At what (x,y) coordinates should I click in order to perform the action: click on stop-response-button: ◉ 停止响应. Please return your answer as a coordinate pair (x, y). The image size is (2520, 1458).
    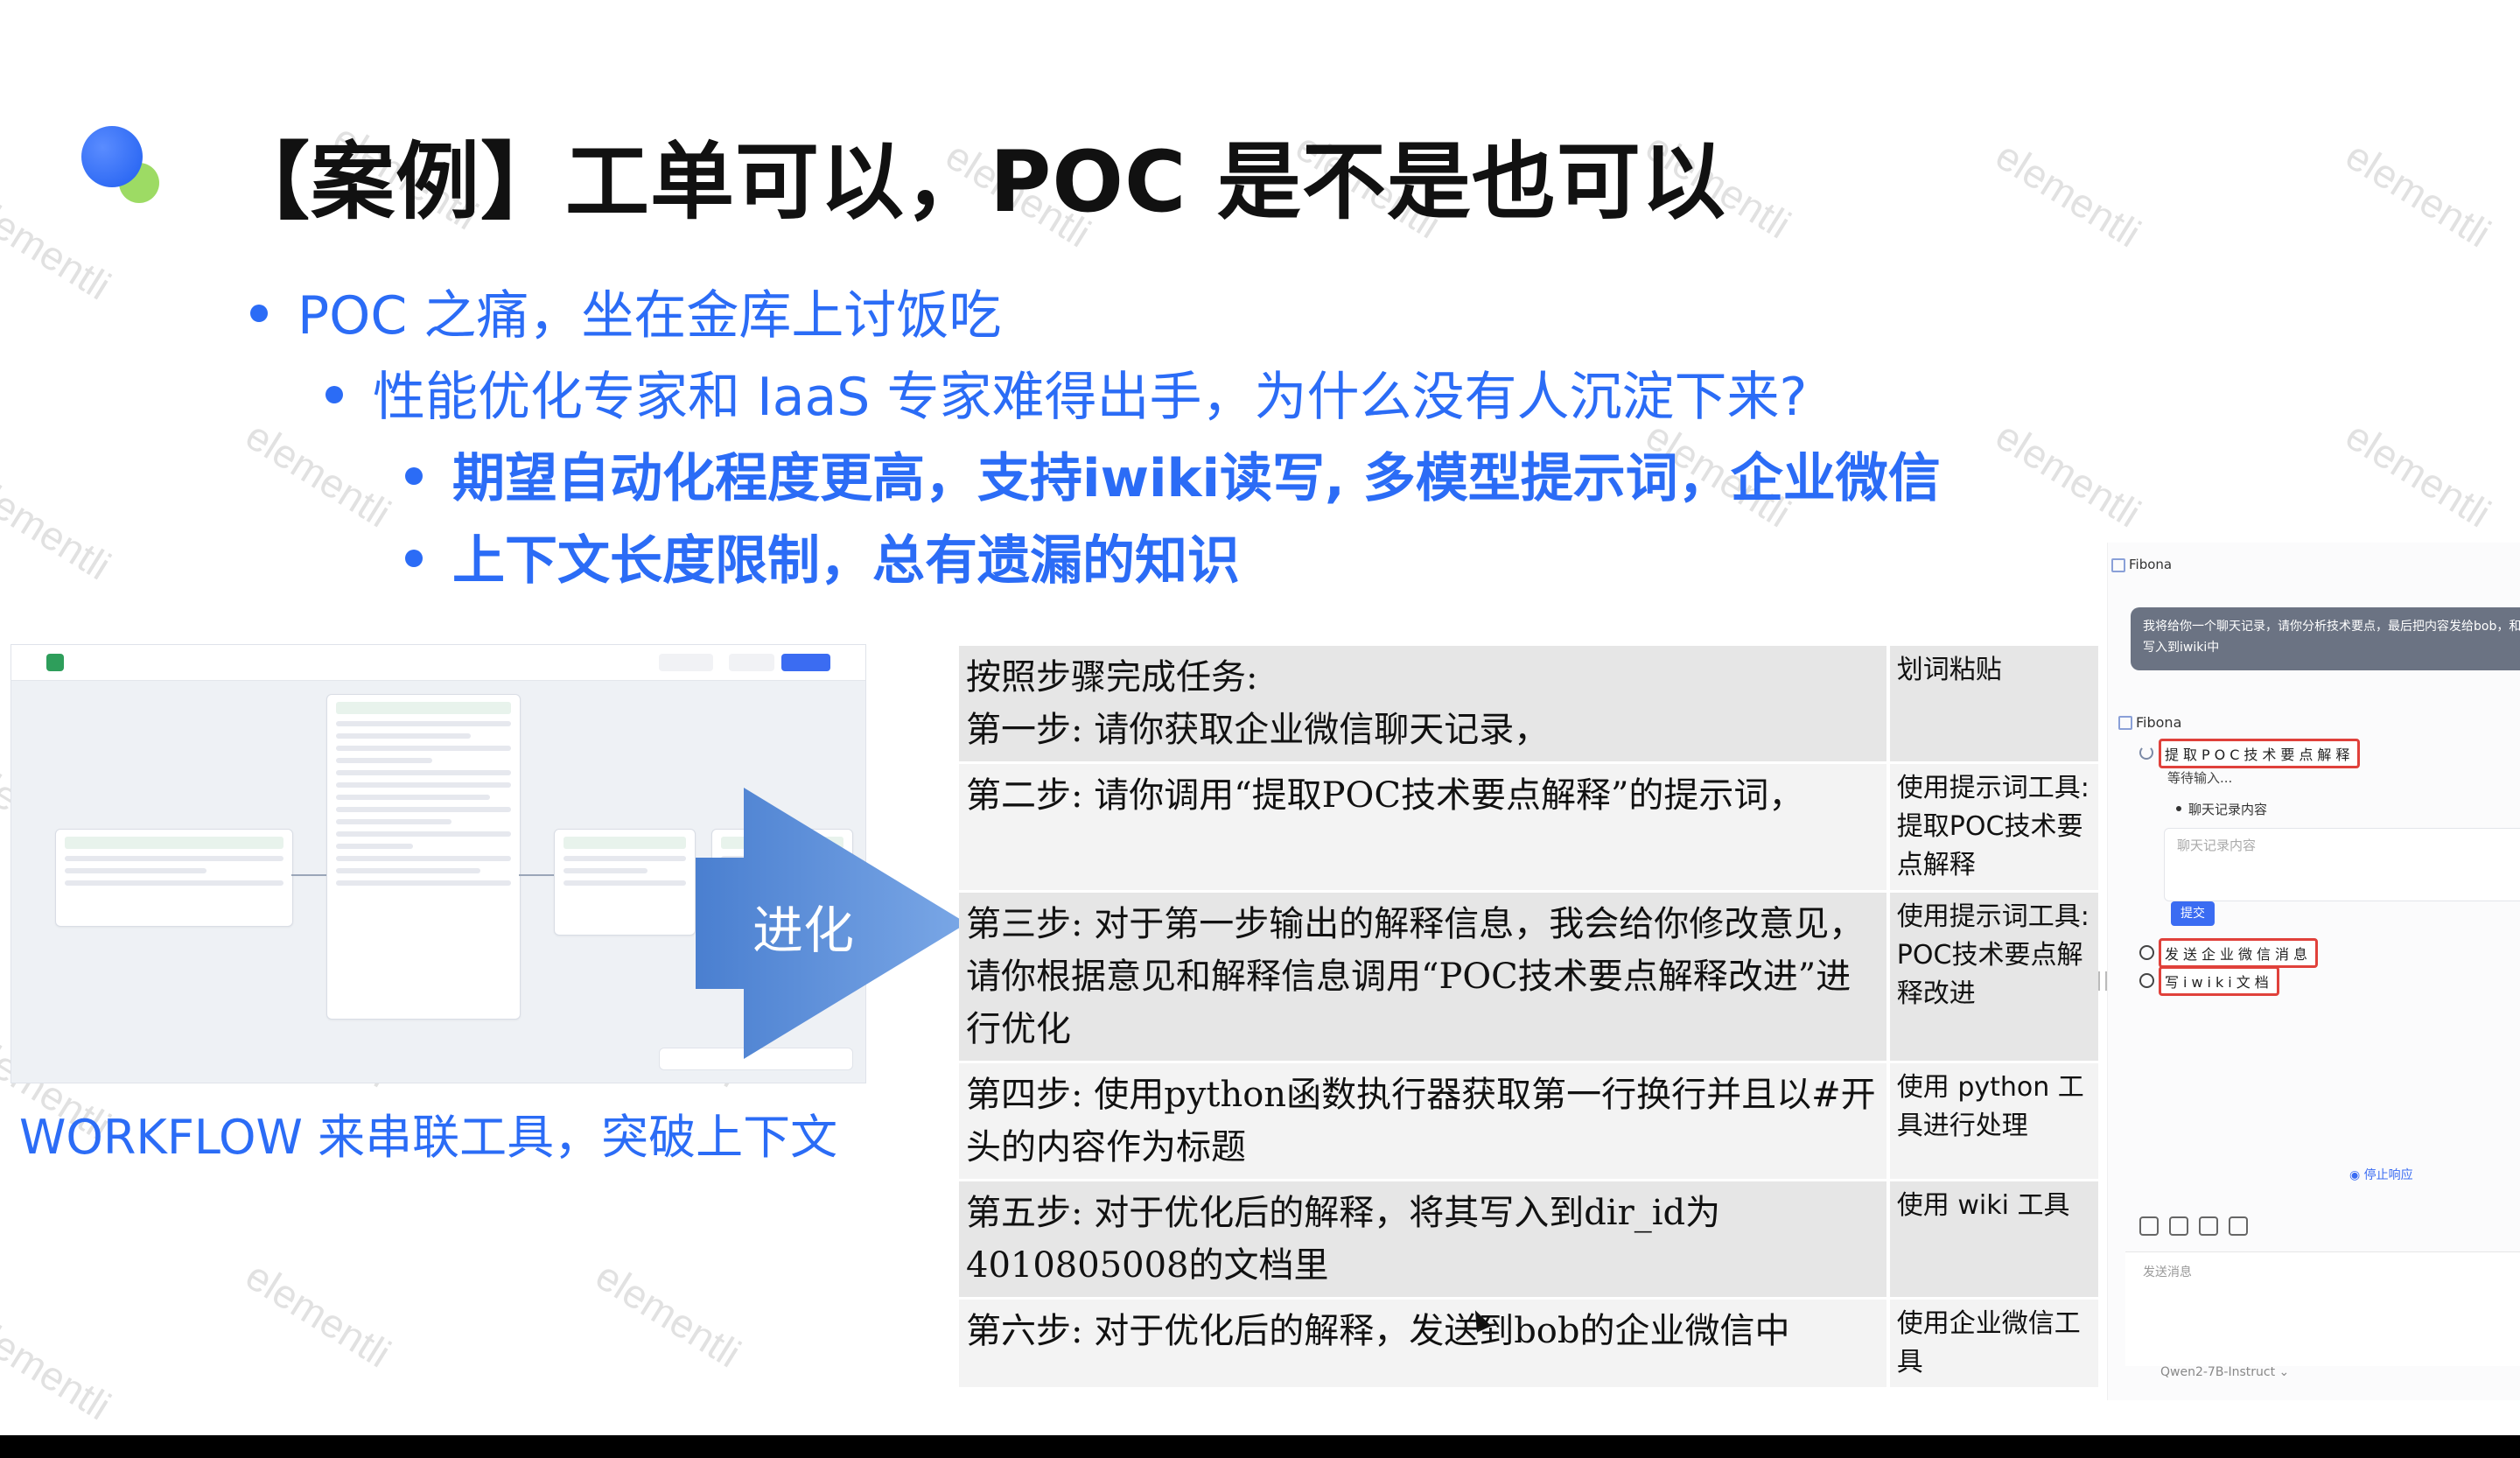
    Looking at the image, I should click on (2381, 1174).